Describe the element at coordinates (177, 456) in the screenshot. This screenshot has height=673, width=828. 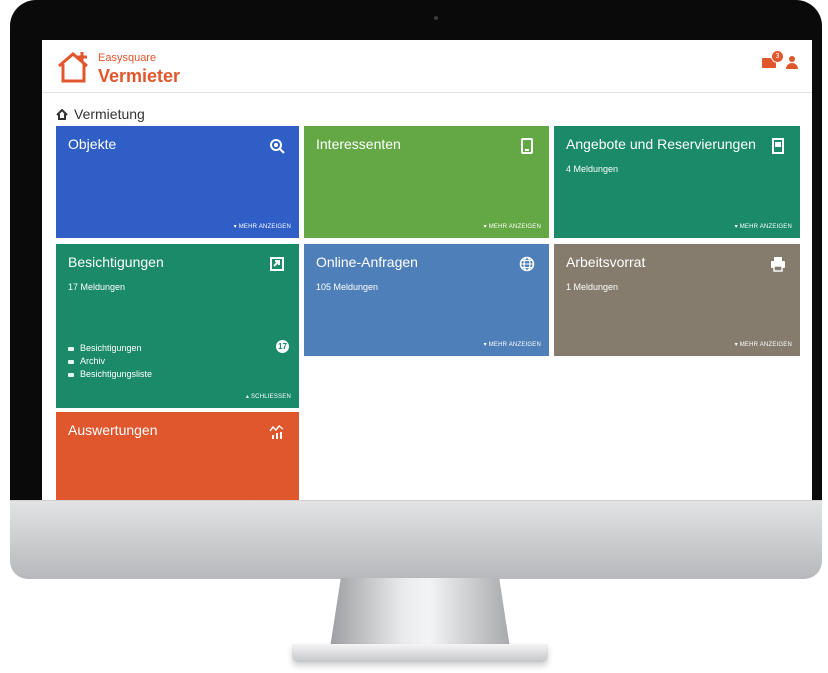
I see `tile-auswertungen: Auswertungen` at that location.